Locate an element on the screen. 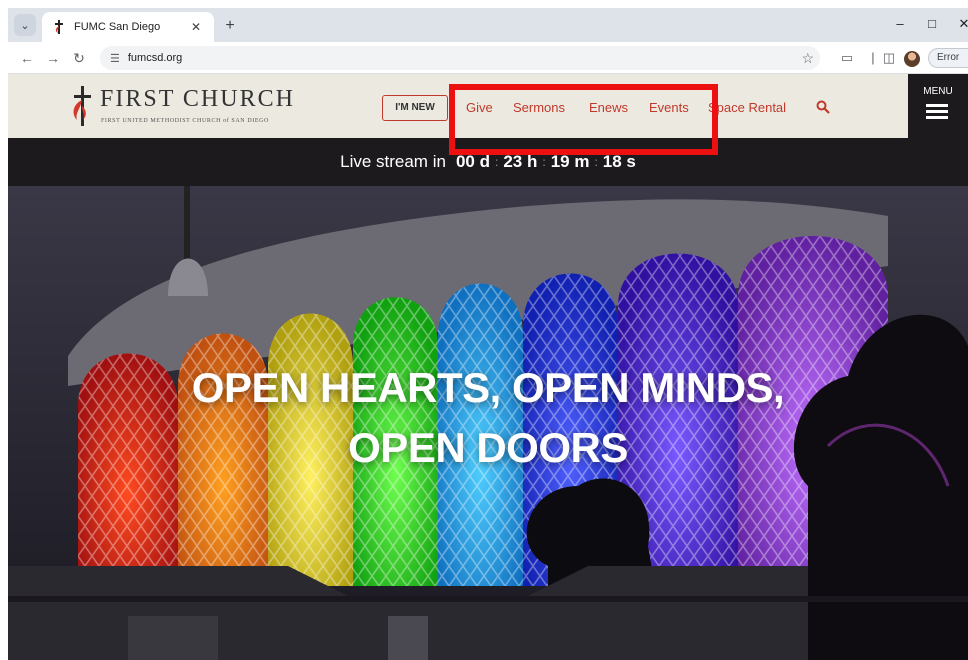 This screenshot has height=660, width=968. hero-line-2: OPEN DOORS is located at coordinates (488, 447).